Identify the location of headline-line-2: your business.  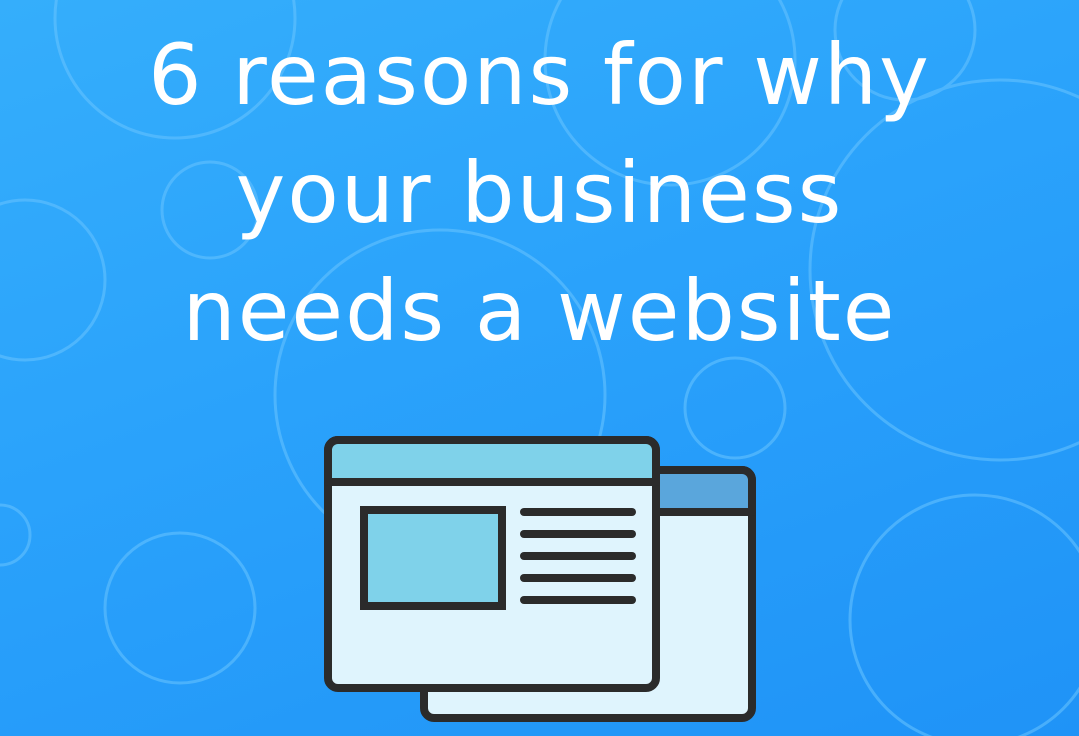
(539, 193).